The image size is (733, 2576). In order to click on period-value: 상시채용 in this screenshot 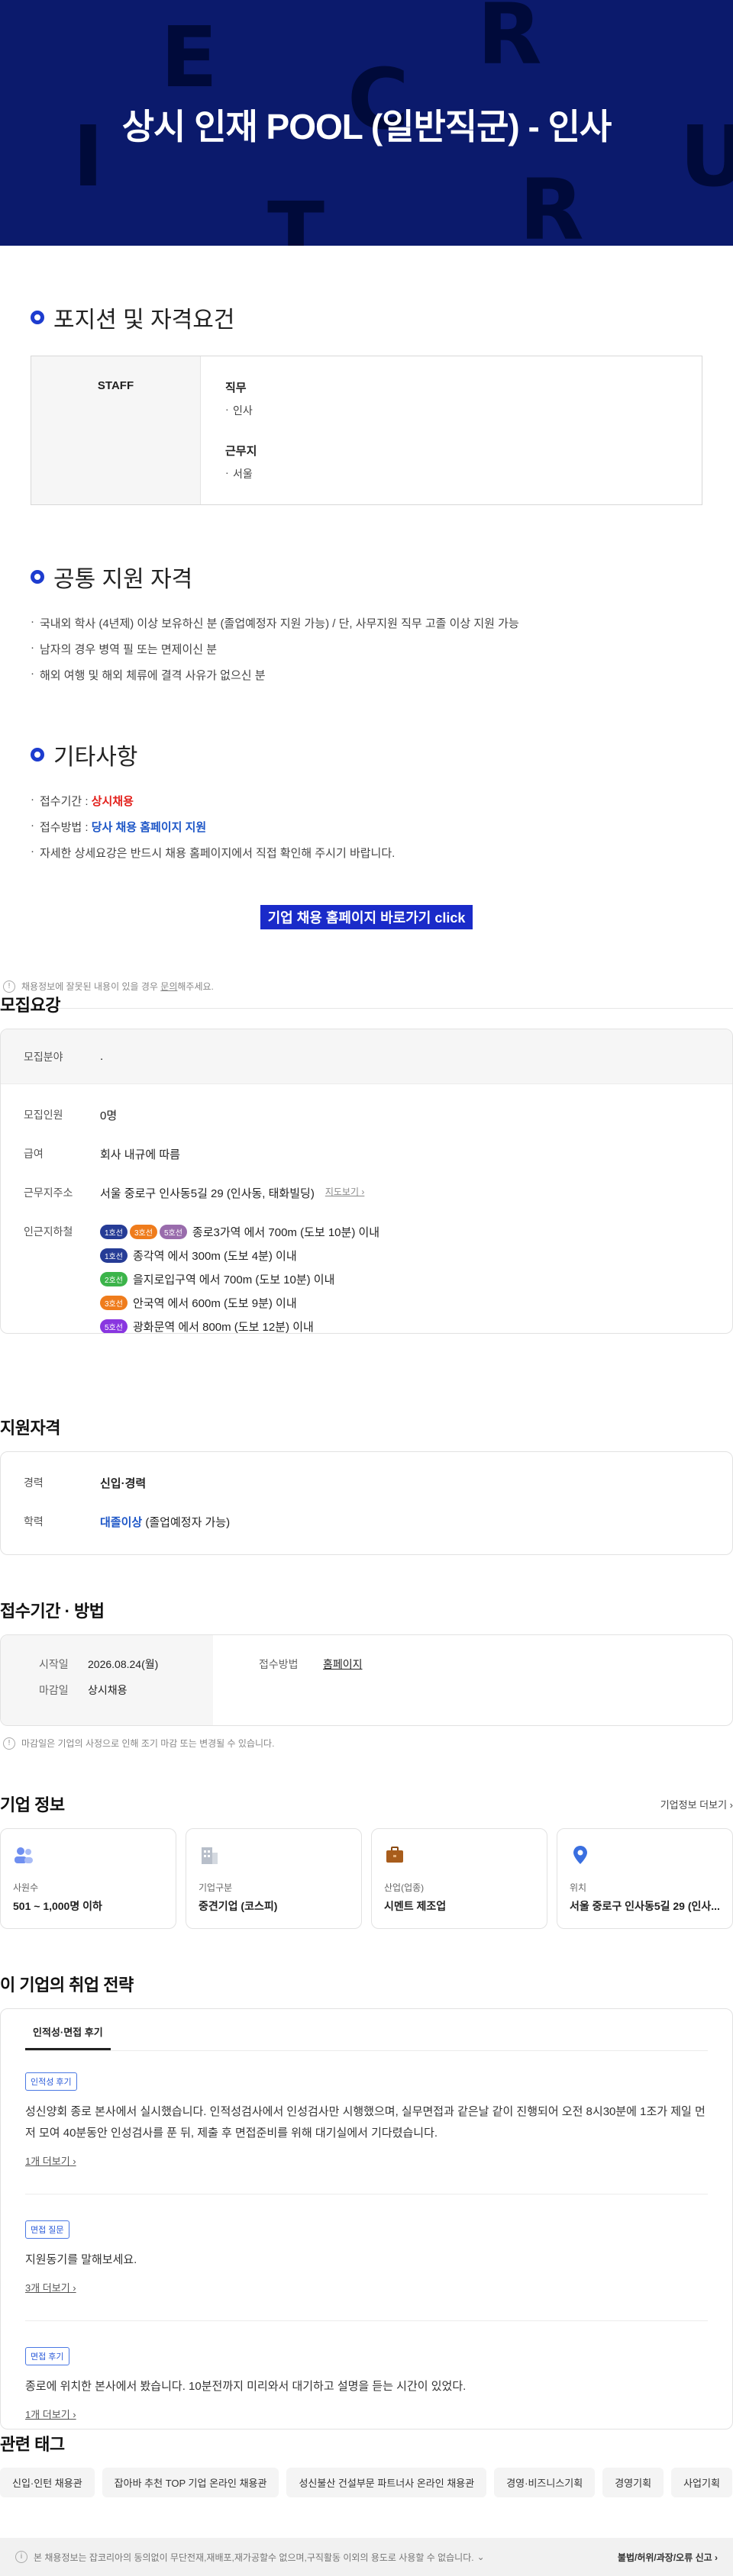, I will do `click(113, 801)`.